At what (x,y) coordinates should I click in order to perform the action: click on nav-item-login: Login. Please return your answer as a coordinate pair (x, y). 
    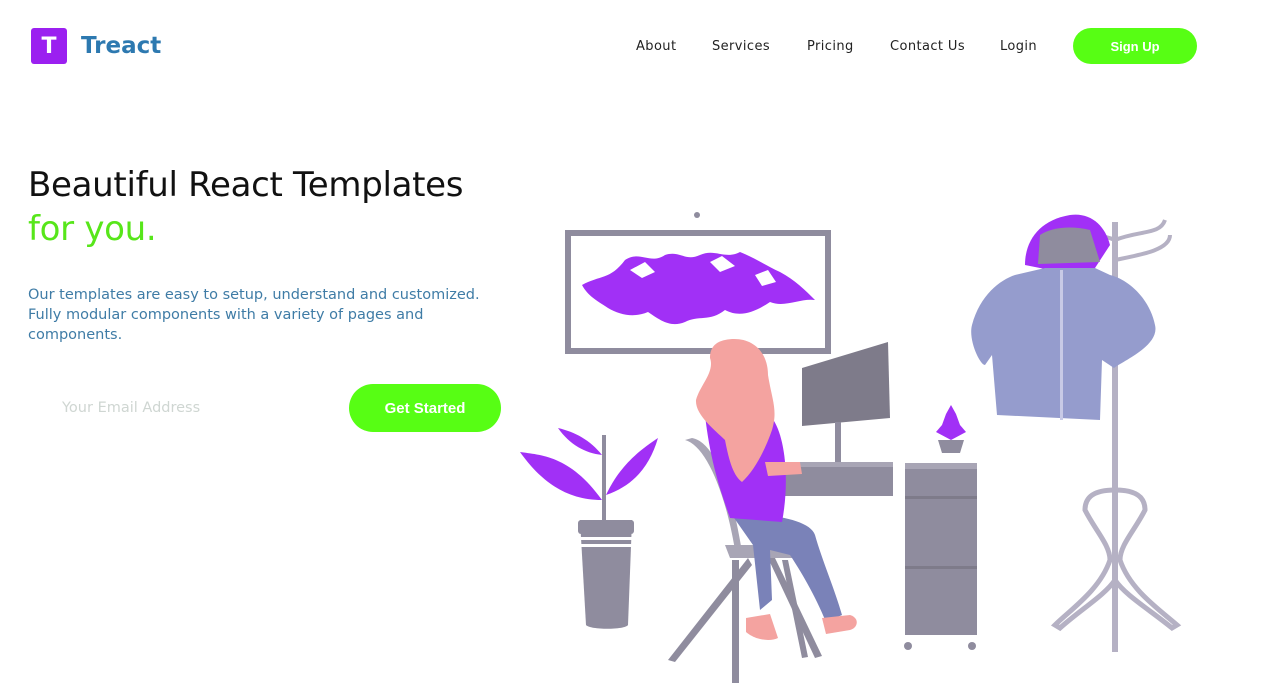
    Looking at the image, I should click on (1018, 46).